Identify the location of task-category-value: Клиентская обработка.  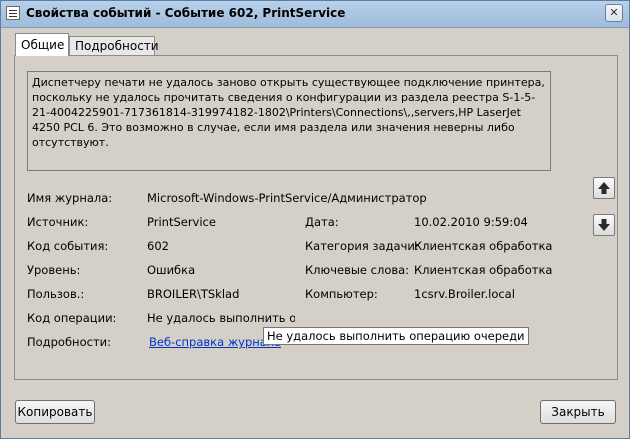
(483, 246).